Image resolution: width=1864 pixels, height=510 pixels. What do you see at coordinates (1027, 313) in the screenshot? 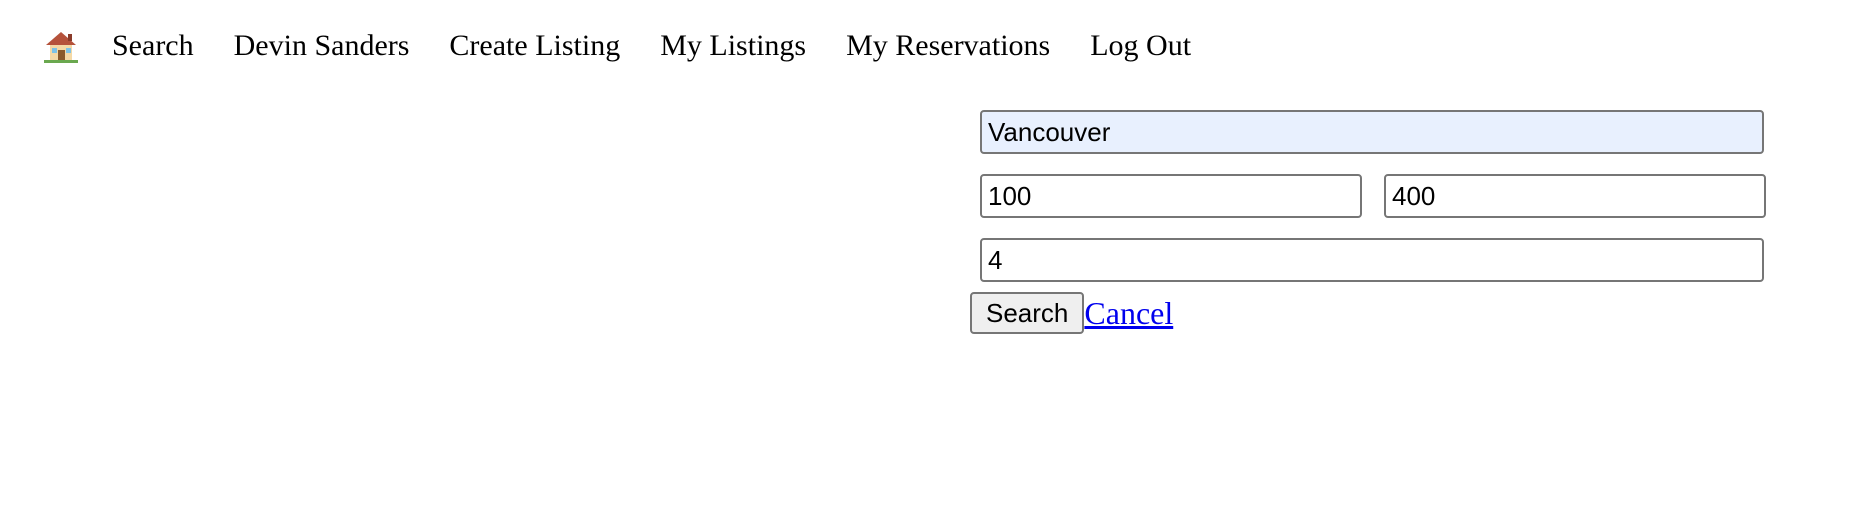
I see `search-button: Search` at bounding box center [1027, 313].